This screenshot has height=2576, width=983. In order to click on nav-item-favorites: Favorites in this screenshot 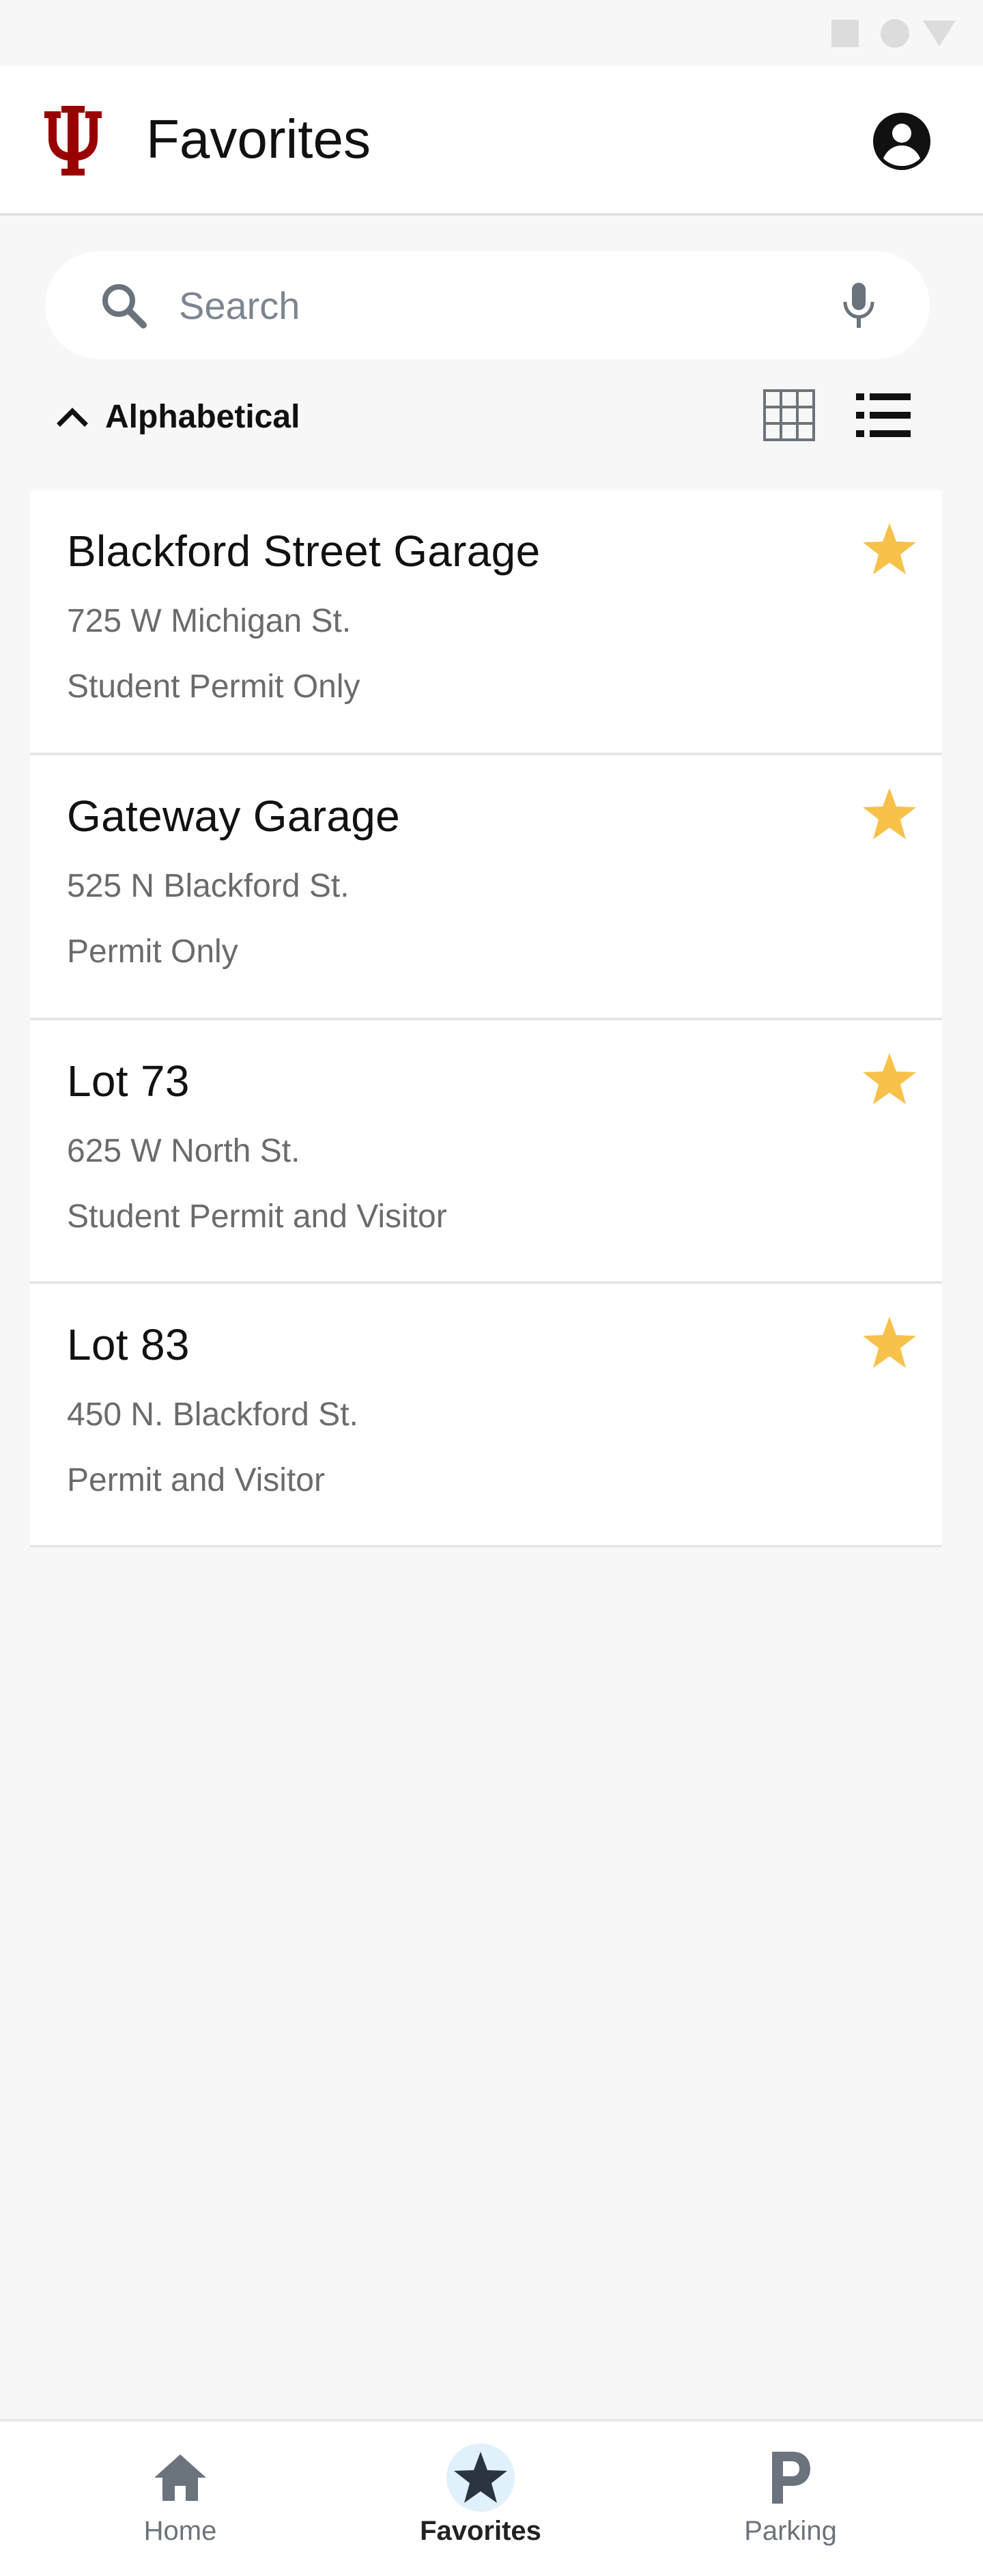, I will do `click(481, 2499)`.